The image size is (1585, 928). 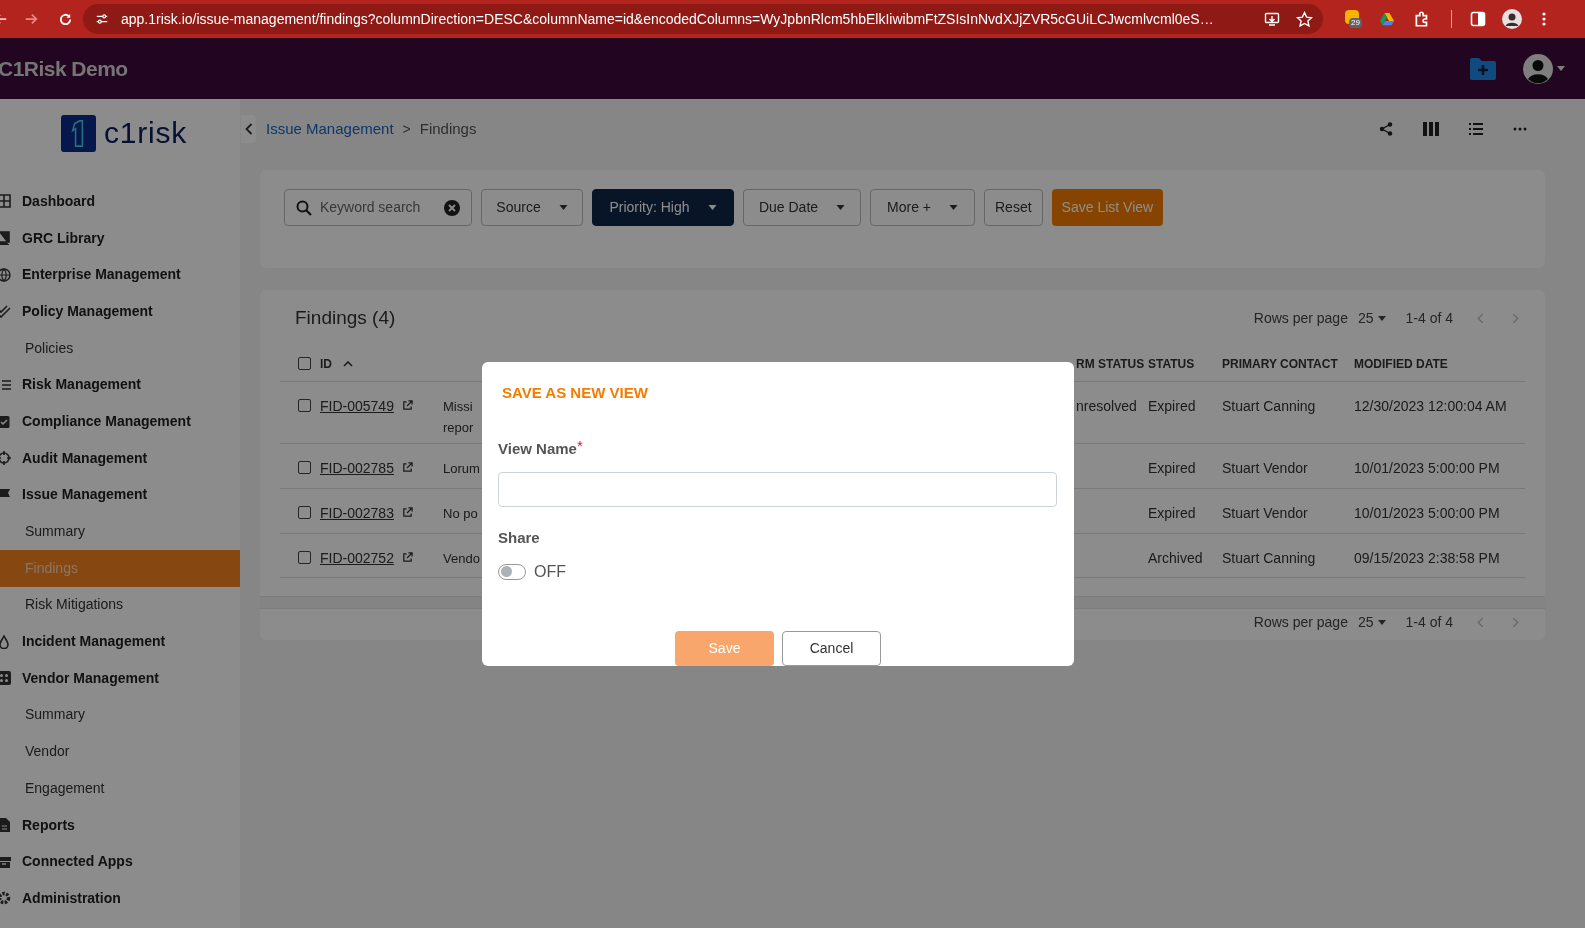 I want to click on sidebar-item: Vendor Management, so click(x=120, y=678).